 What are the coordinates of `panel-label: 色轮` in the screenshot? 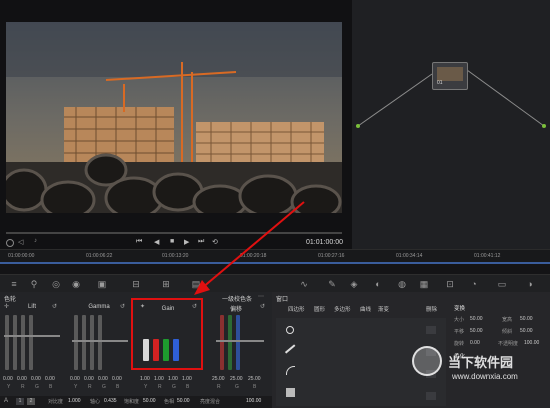 It's located at (10, 300).